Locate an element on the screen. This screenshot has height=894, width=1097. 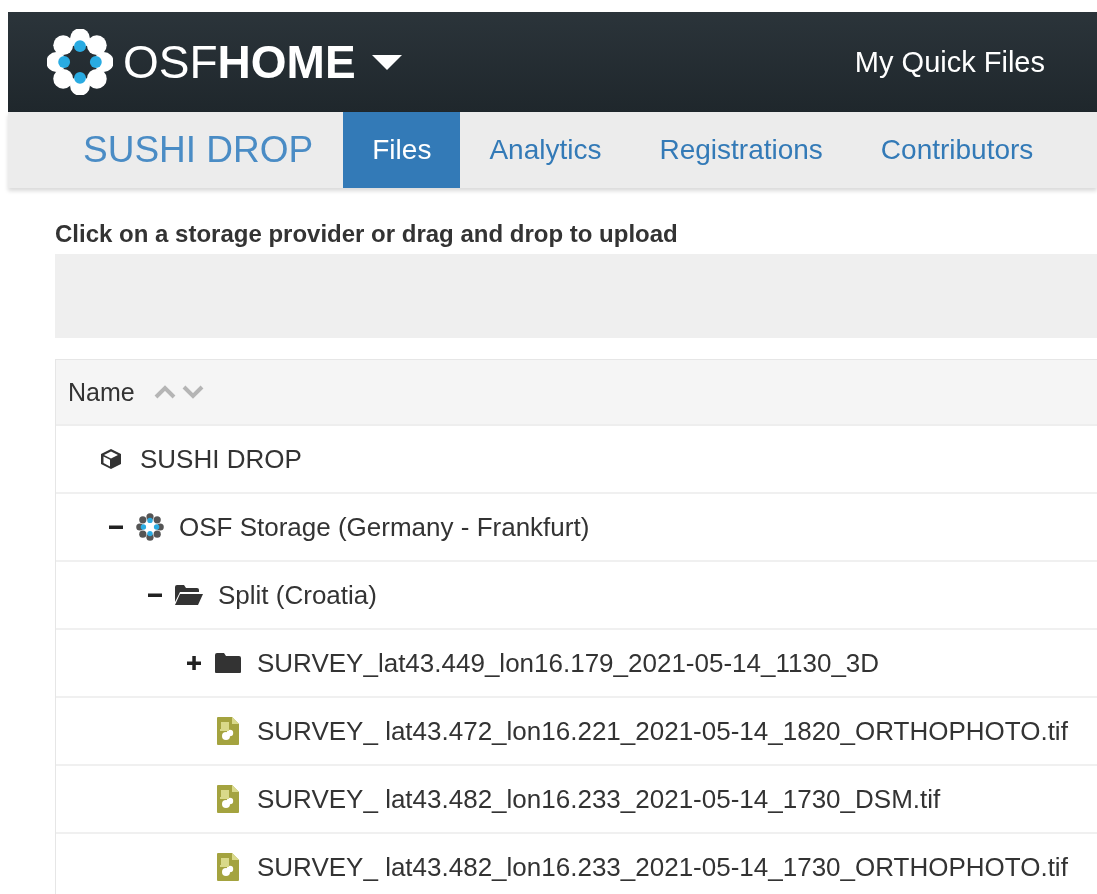
folder-name: SURVEY_lat43.449_lon16.179_2021-05-14_1130_3D is located at coordinates (568, 663).